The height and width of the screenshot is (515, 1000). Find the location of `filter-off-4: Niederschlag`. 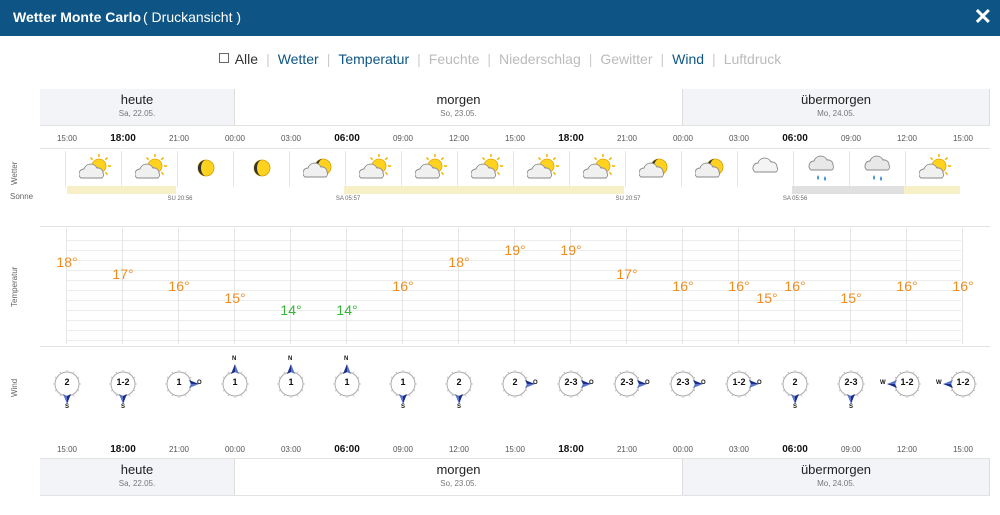

filter-off-4: Niederschlag is located at coordinates (540, 59).